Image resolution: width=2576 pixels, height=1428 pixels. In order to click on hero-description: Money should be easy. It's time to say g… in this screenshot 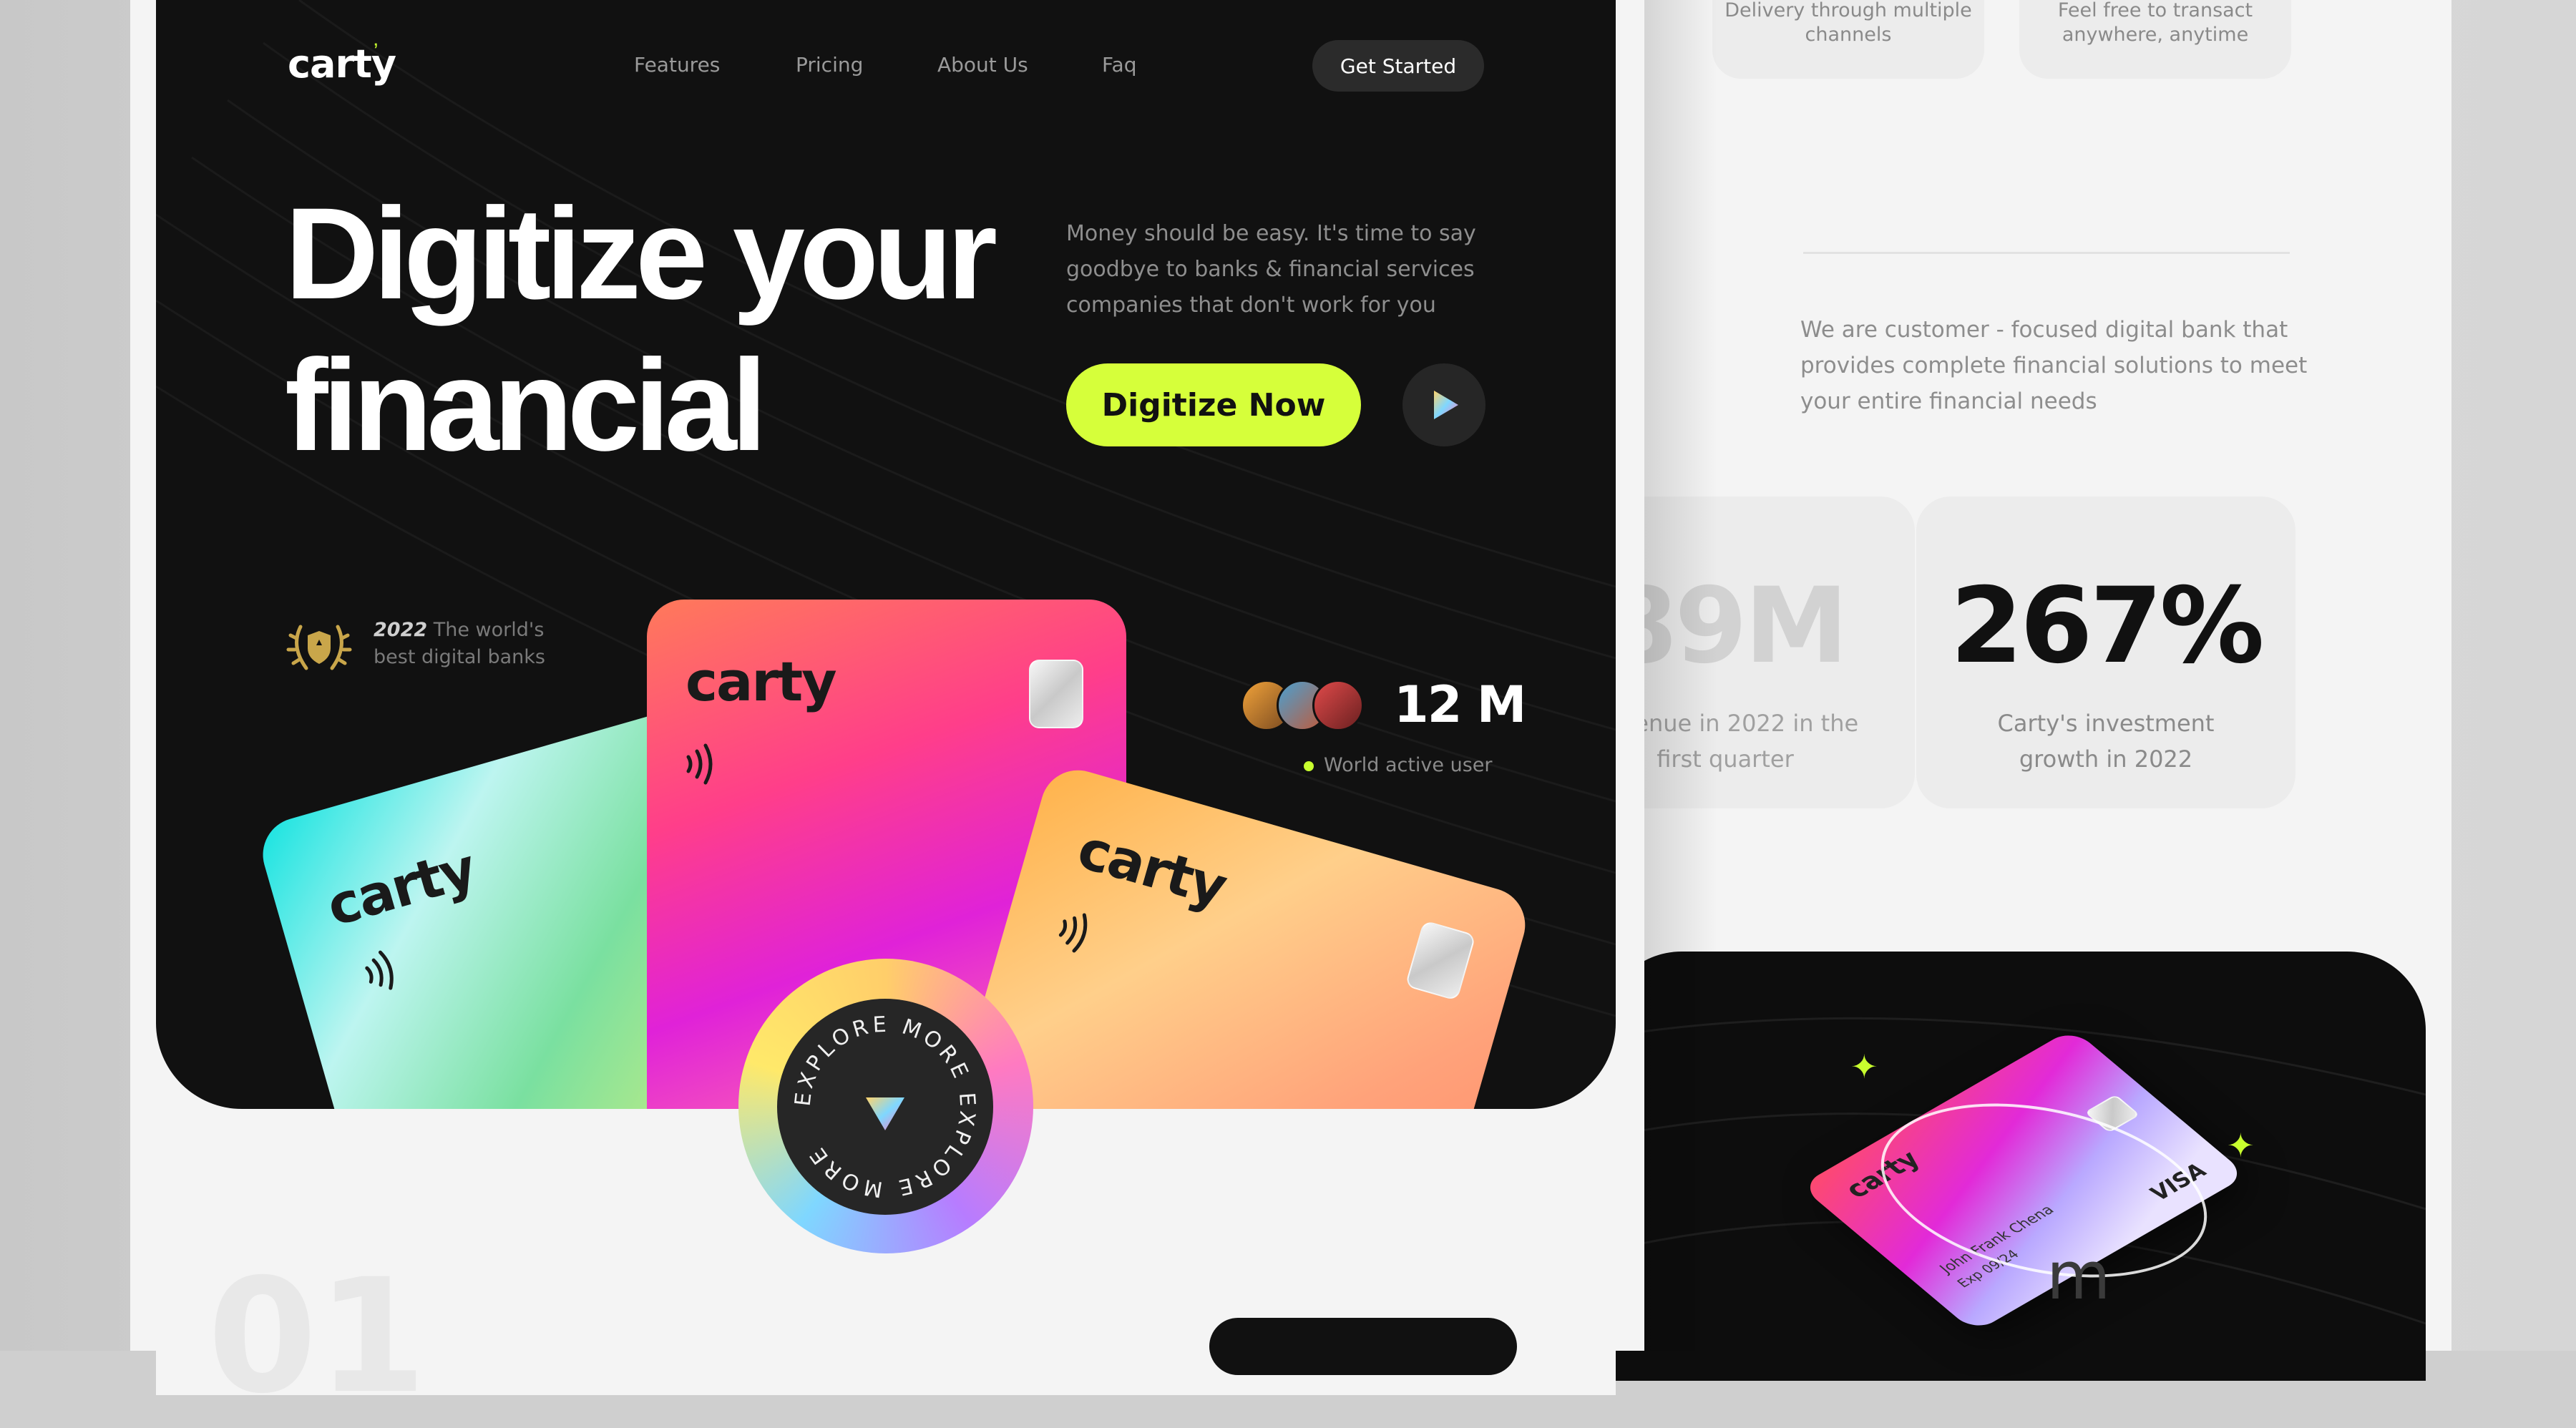, I will do `click(1271, 269)`.